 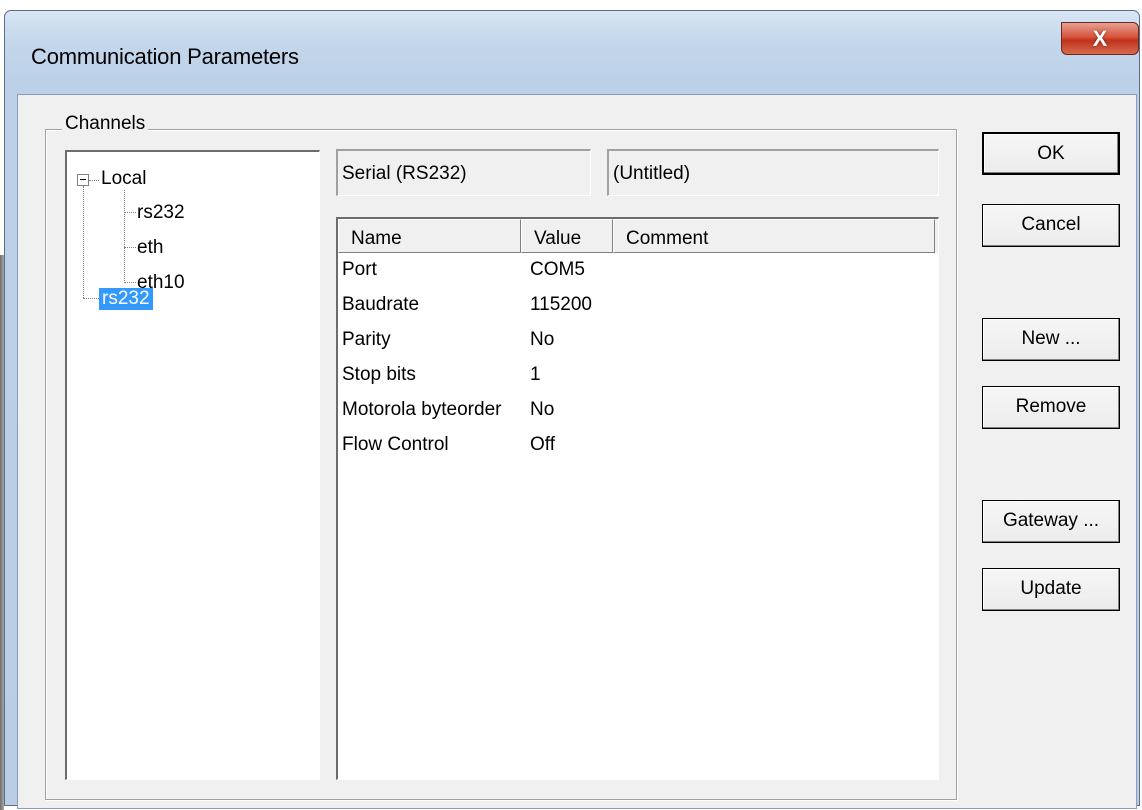 I want to click on window-edge, so click(x=2, y=532).